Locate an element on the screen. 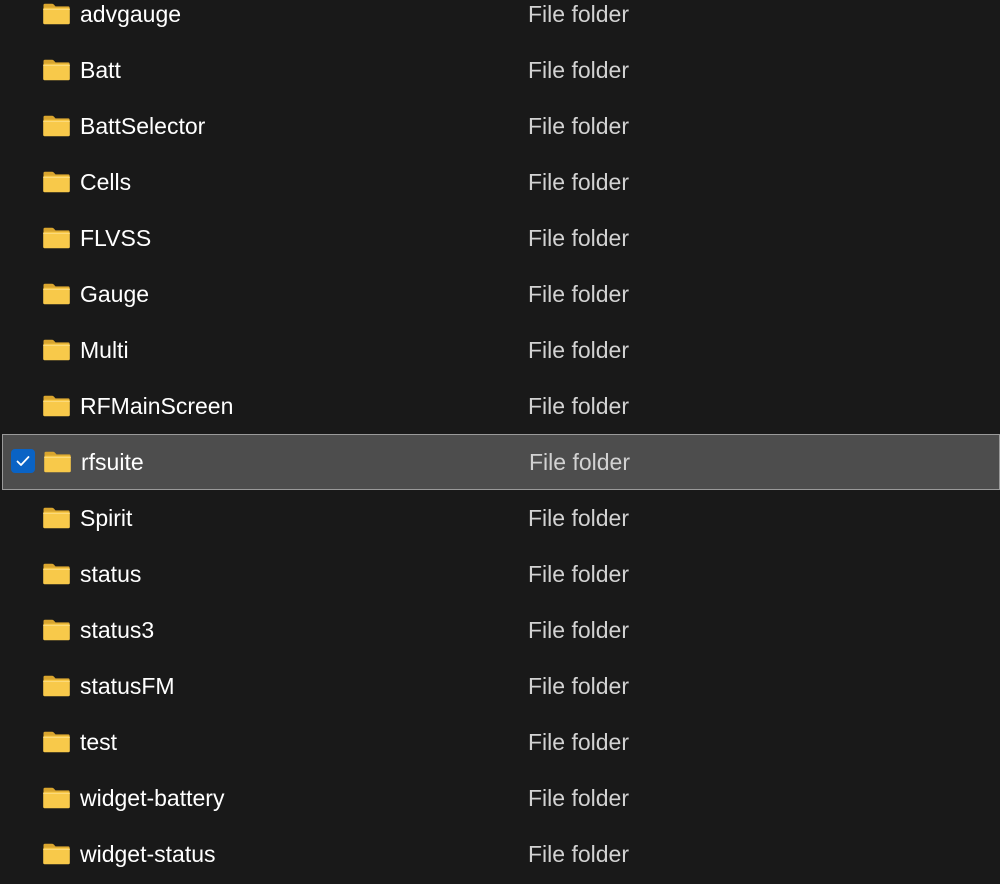  file-name: Cells is located at coordinates (106, 182).